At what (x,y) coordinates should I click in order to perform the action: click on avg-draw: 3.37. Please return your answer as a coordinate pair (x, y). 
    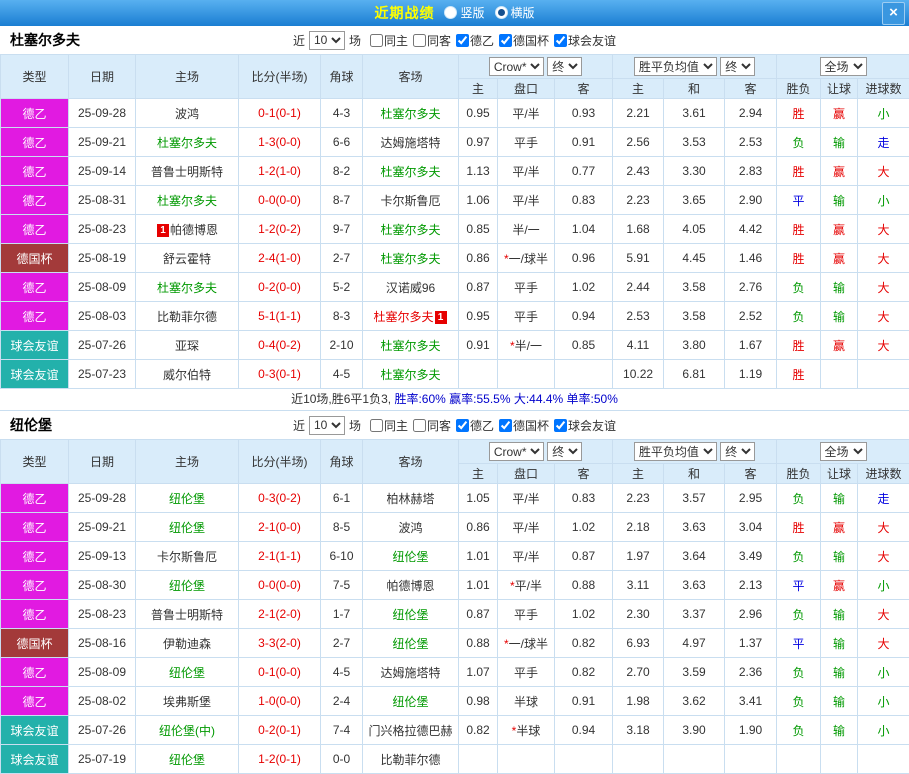
    Looking at the image, I should click on (694, 614).